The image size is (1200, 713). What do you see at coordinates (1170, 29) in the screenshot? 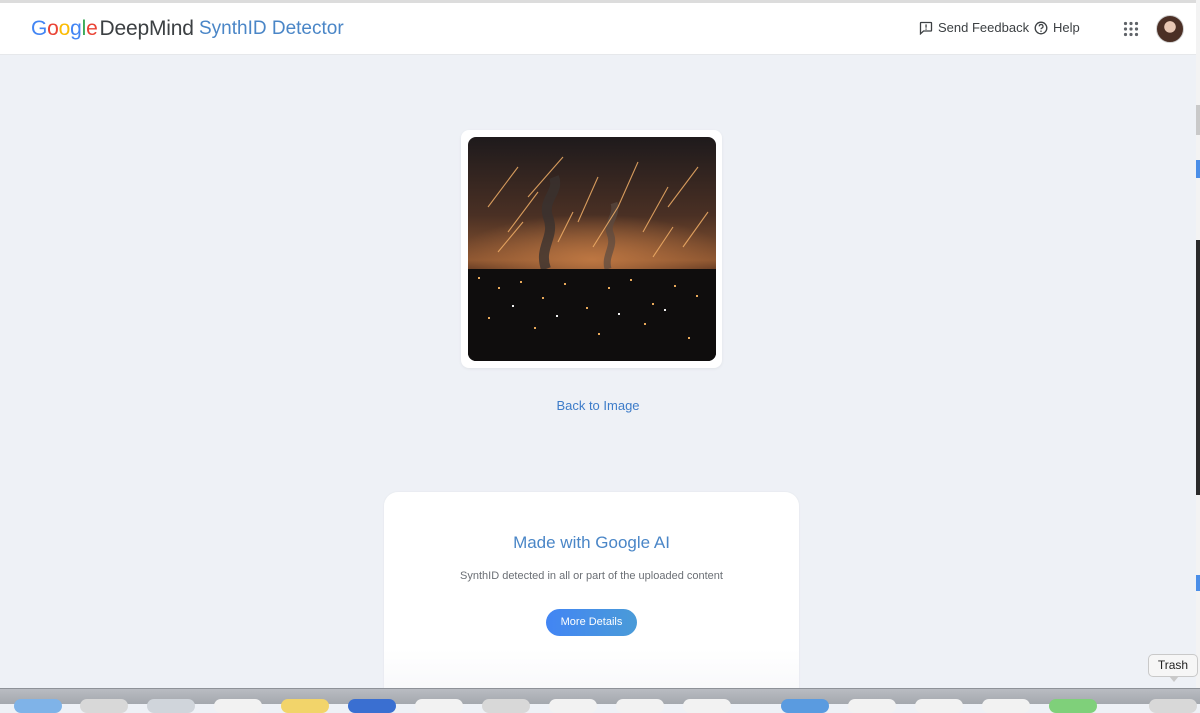
I see `user-avatar` at bounding box center [1170, 29].